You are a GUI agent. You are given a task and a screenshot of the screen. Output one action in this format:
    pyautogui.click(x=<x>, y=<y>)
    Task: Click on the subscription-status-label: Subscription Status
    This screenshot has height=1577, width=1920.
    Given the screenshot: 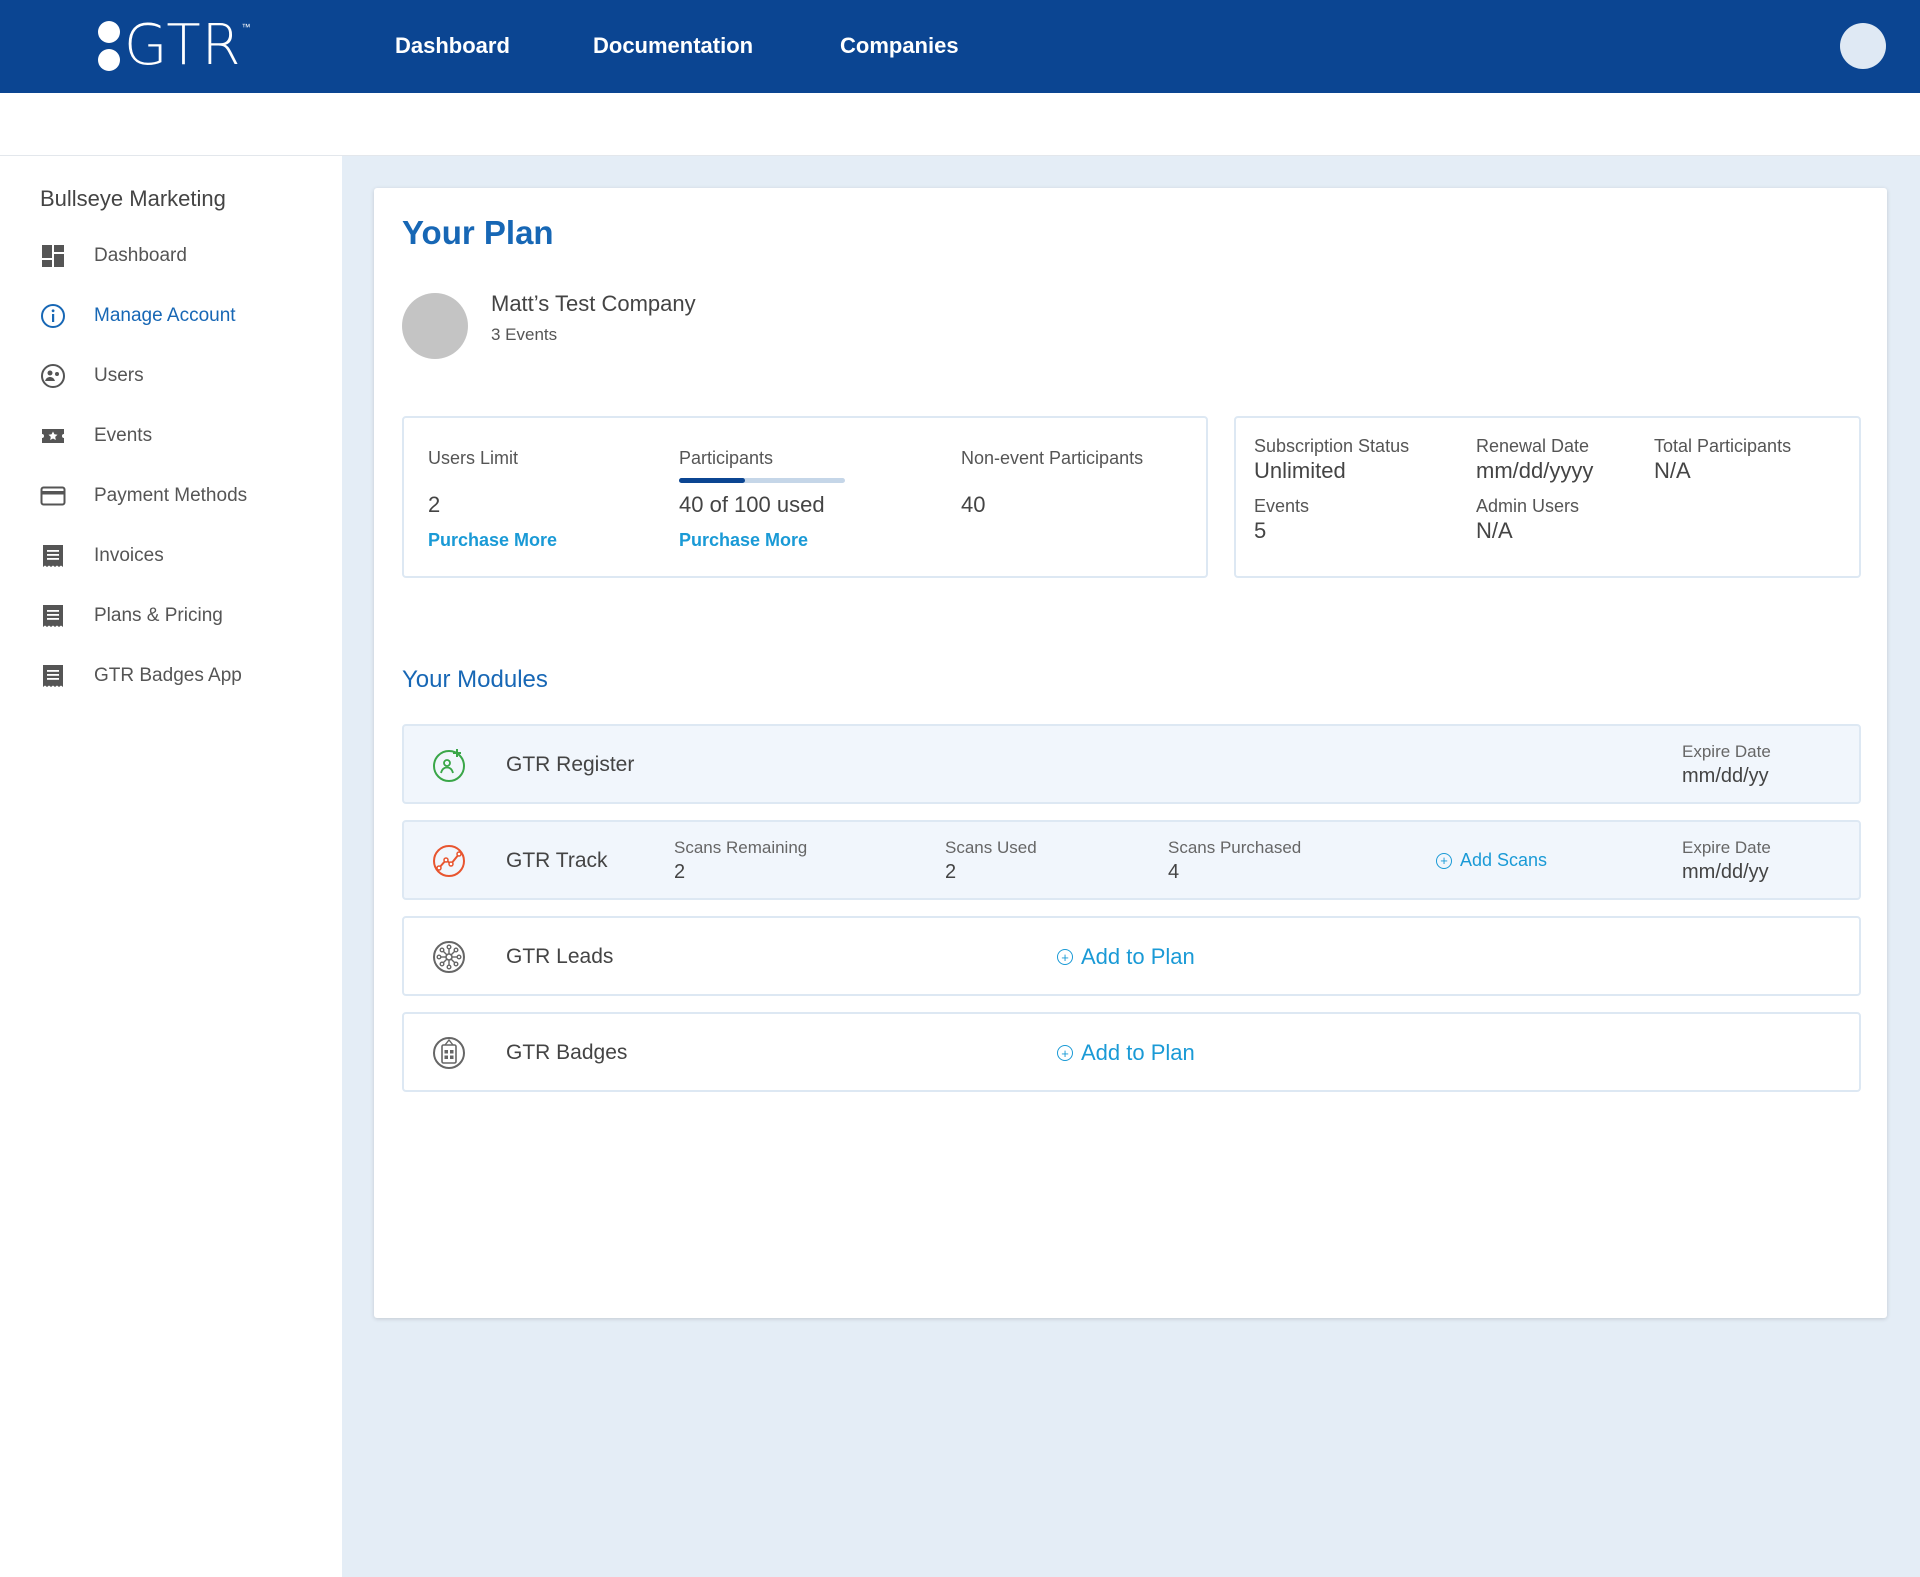 What is the action you would take?
    pyautogui.click(x=1332, y=446)
    